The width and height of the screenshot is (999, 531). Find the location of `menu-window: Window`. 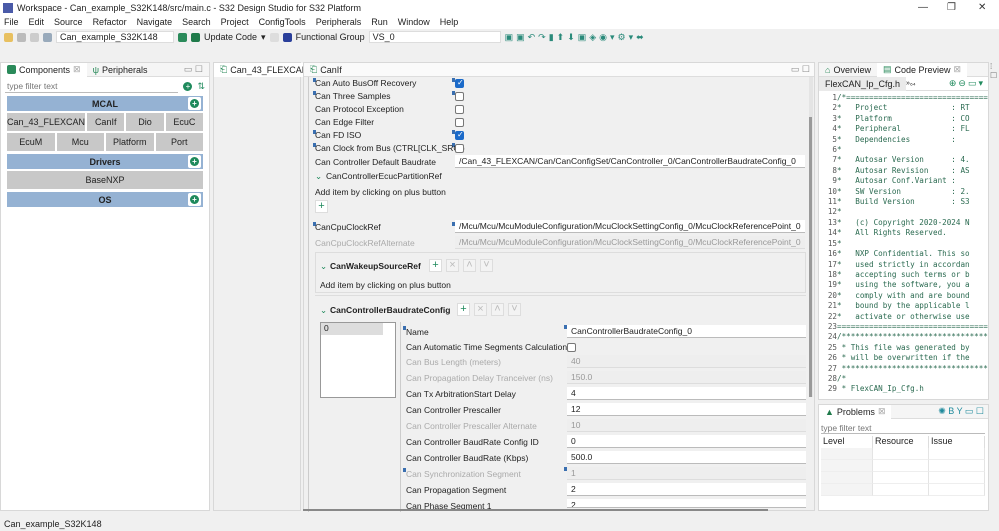

menu-window: Window is located at coordinates (414, 22).